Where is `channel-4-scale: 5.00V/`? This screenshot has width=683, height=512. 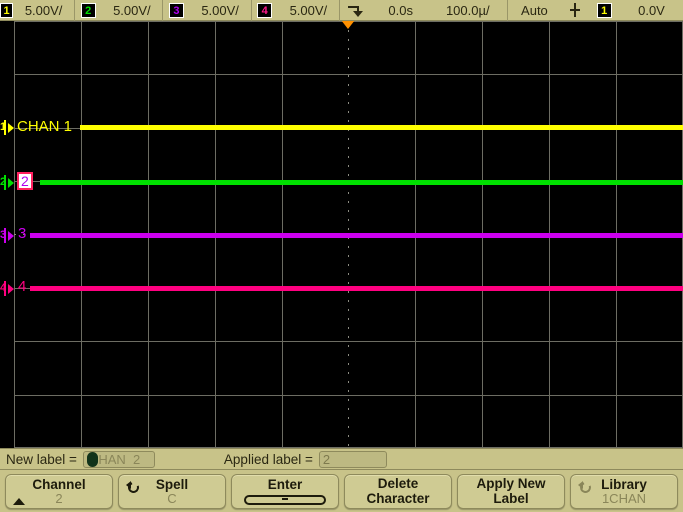
channel-4-scale: 5.00V/ is located at coordinates (308, 10).